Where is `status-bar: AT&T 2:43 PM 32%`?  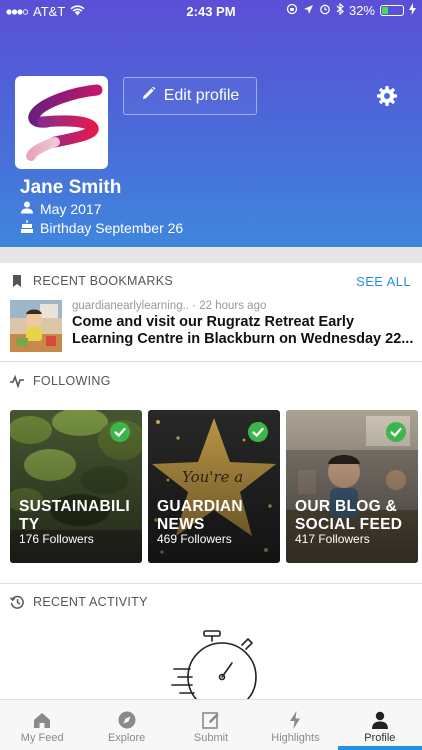
status-bar: AT&T 2:43 PM 32% is located at coordinates (211, 12).